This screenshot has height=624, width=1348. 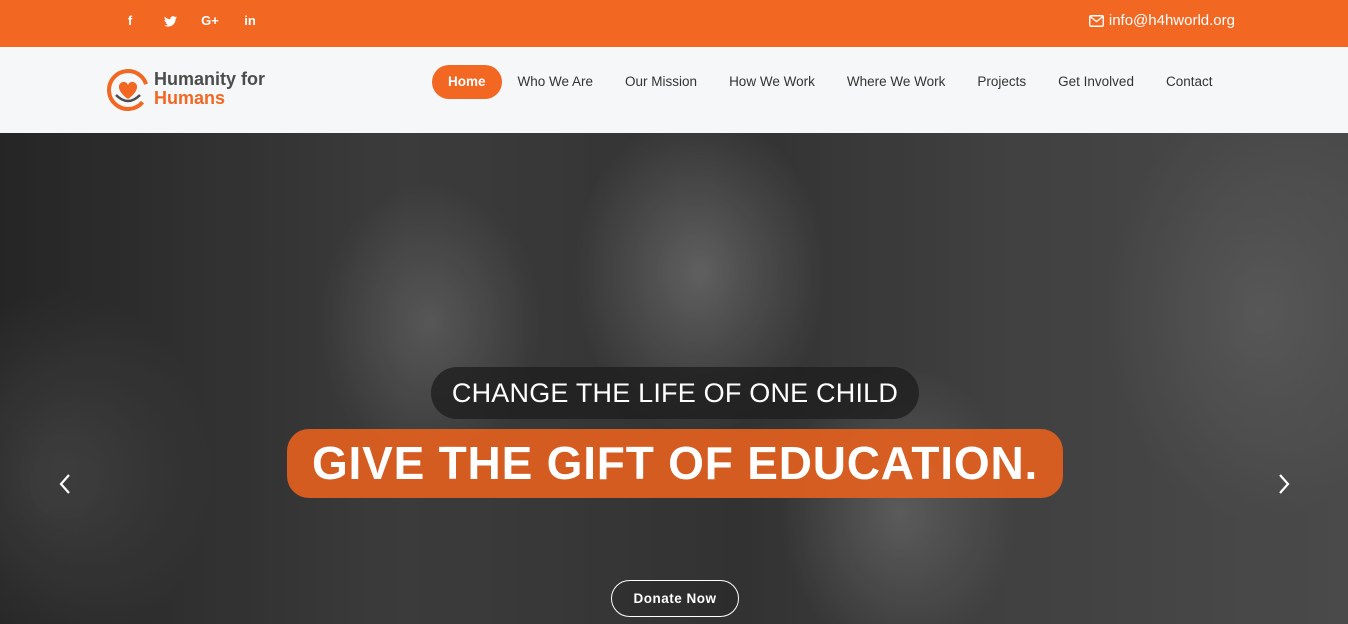 I want to click on hero-headline: GIVE THE GIFT OF EDUCATION., so click(x=675, y=463).